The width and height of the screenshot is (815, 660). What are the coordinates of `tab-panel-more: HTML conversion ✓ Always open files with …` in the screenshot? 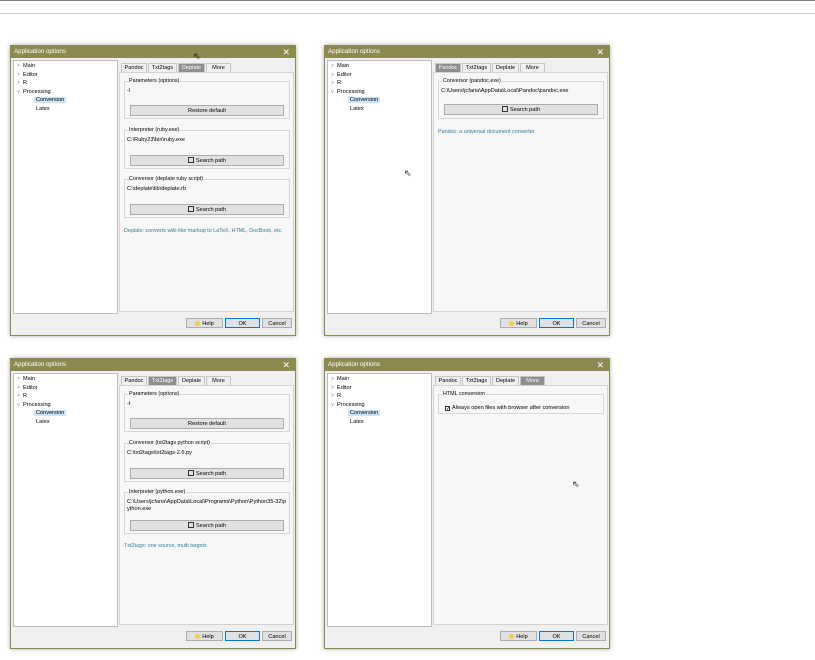 It's located at (520, 505).